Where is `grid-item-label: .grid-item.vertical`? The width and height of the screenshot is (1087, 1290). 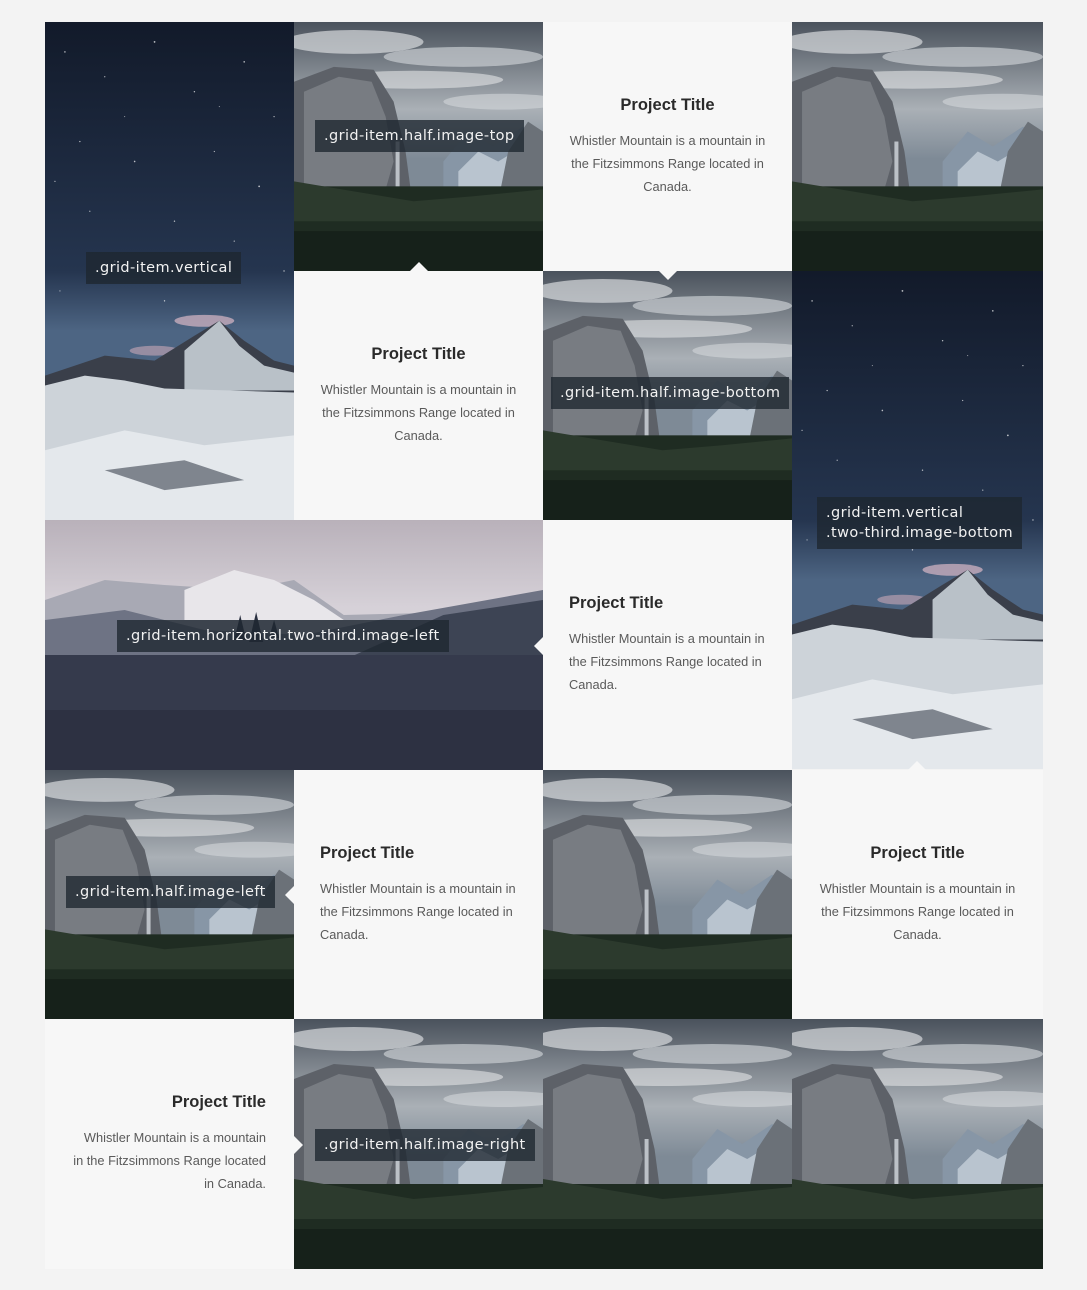 grid-item-label: .grid-item.vertical is located at coordinates (164, 268).